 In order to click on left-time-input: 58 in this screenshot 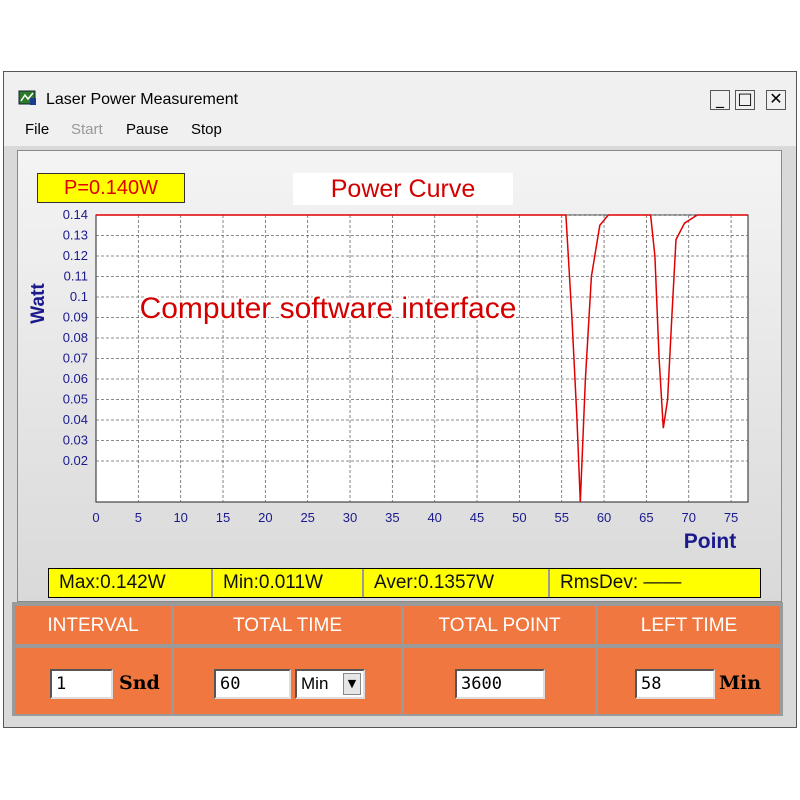, I will do `click(675, 684)`.